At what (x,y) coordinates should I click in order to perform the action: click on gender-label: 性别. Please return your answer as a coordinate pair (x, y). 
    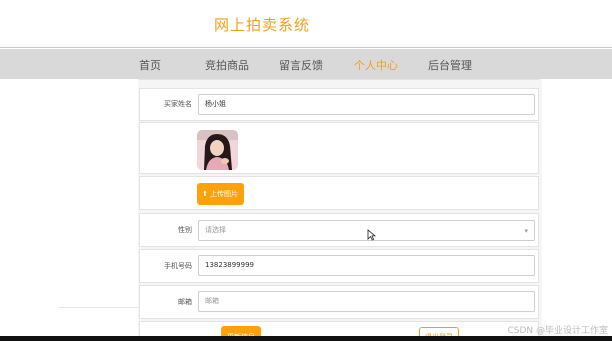
    Looking at the image, I should click on (185, 230).